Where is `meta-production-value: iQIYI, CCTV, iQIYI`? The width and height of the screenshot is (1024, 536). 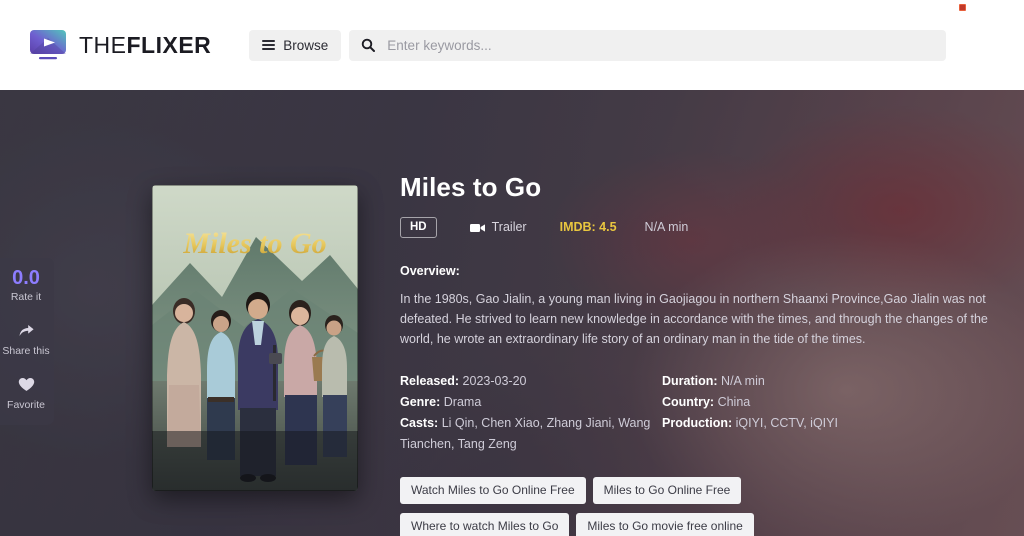 meta-production-value: iQIYI, CCTV, iQIYI is located at coordinates (787, 423).